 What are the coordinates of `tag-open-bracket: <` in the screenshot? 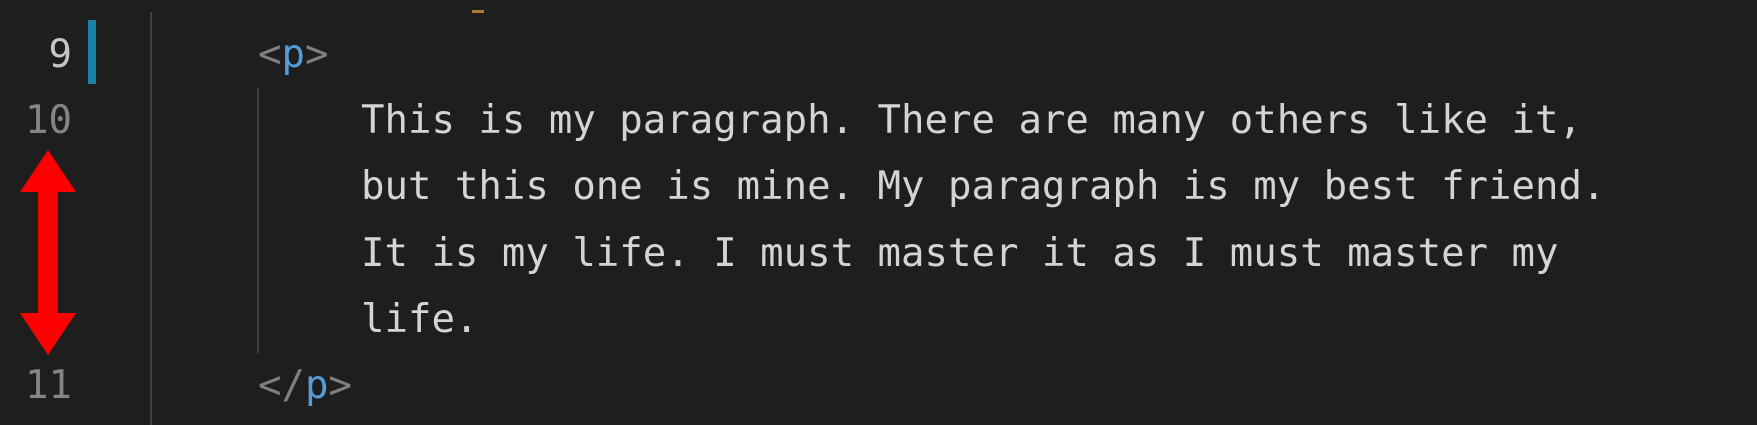 It's located at (270, 54).